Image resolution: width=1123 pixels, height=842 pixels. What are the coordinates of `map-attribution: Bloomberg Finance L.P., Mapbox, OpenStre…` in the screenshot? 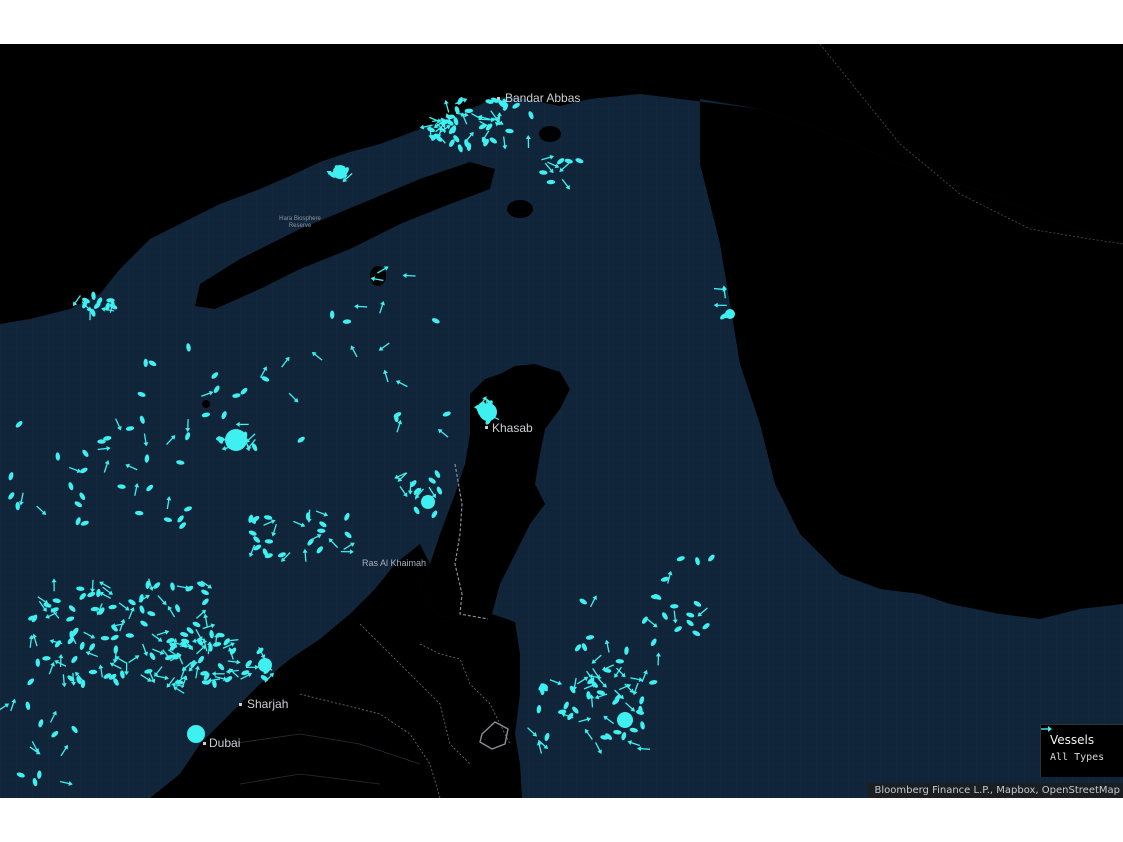 It's located at (995, 790).